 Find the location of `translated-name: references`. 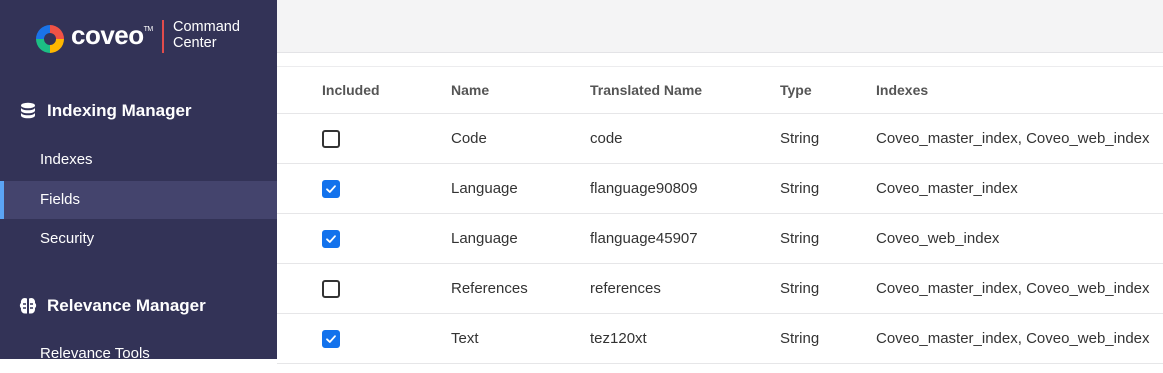

translated-name: references is located at coordinates (625, 288).